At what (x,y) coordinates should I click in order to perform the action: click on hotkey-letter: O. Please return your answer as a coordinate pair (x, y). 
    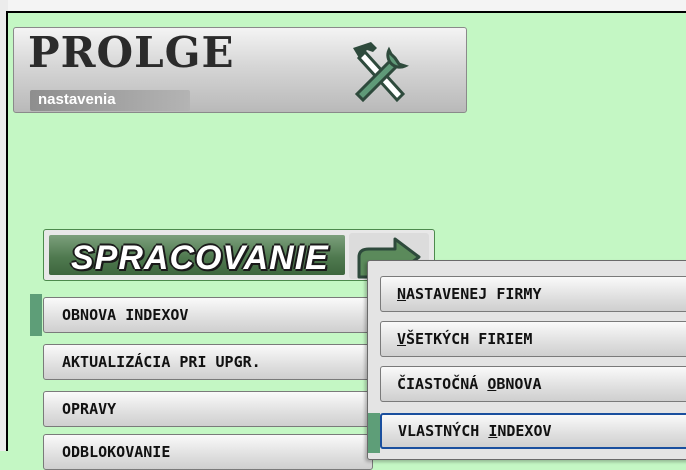
    Looking at the image, I should click on (492, 384).